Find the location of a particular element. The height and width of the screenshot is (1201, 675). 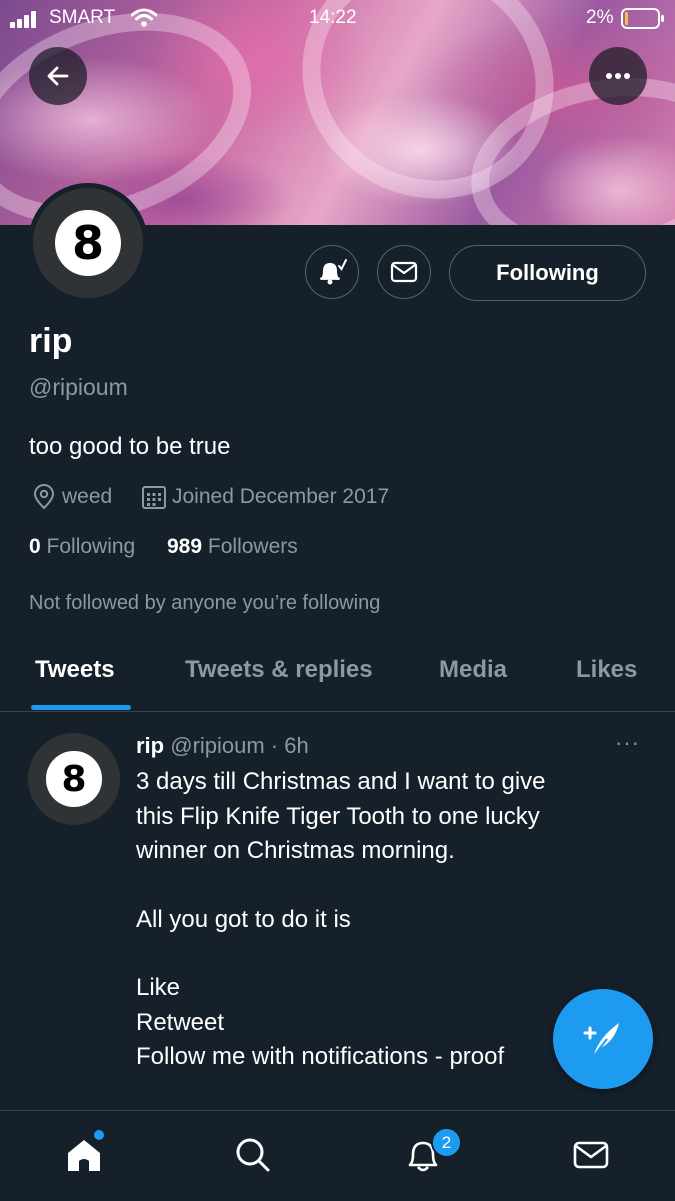

wifi-icon is located at coordinates (144, 20).